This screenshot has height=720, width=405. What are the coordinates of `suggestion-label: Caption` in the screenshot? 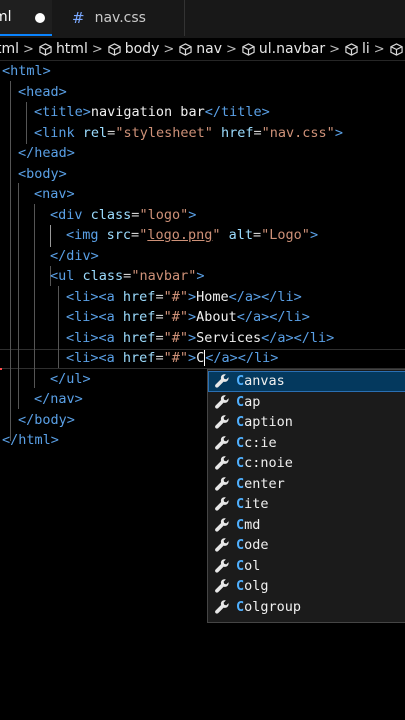 It's located at (264, 422).